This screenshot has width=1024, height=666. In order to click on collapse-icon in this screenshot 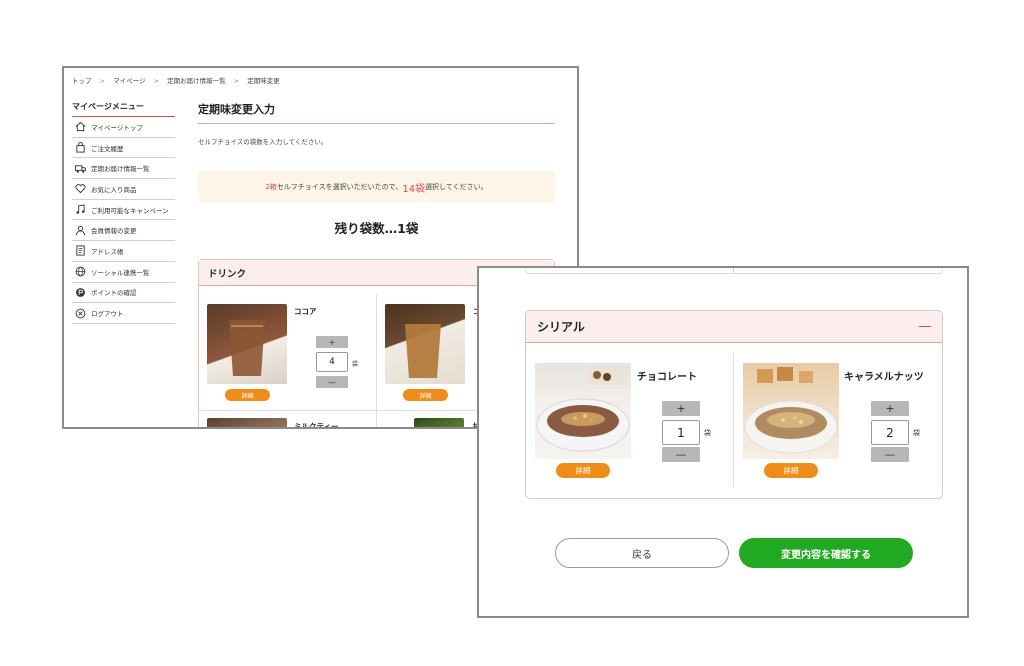, I will do `click(925, 327)`.